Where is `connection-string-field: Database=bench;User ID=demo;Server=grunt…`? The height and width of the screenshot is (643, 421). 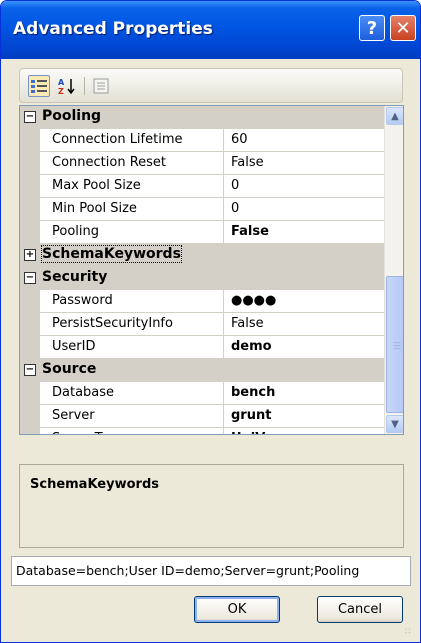
connection-string-field: Database=bench;User ID=demo;Server=grunt… is located at coordinates (211, 571).